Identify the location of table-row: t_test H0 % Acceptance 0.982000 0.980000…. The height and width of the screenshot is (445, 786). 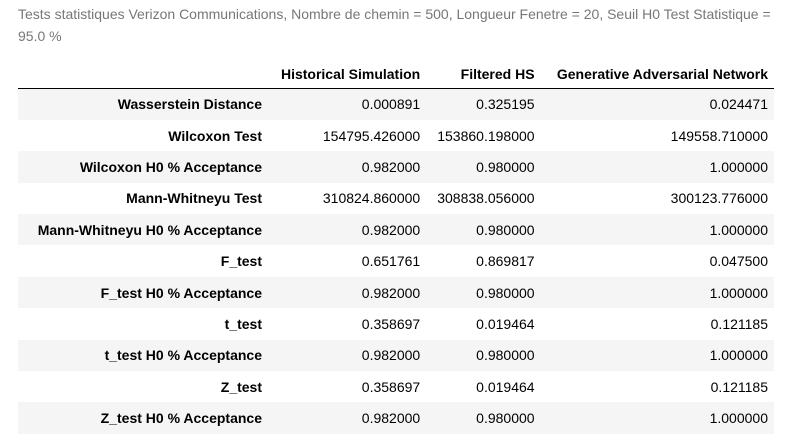
(396, 355).